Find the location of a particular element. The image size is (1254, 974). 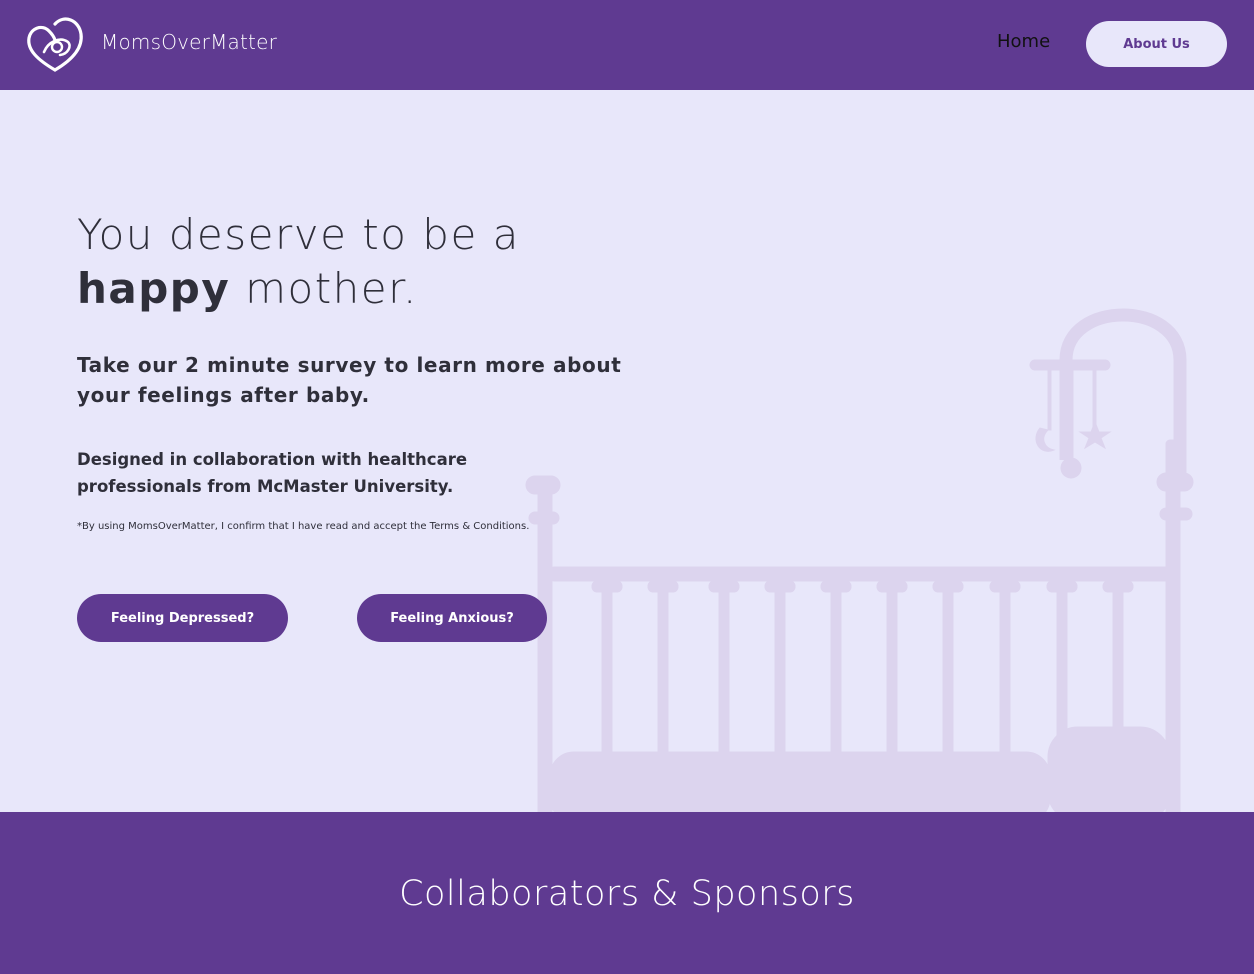

feeling-depressed-button: Feeling Depressed? is located at coordinates (182, 618).